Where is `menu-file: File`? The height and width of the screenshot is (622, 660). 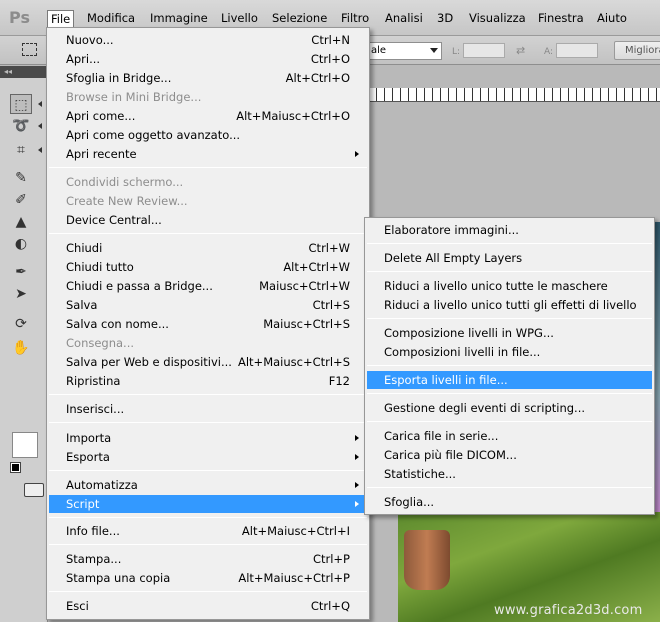
menu-file: File is located at coordinates (61, 18).